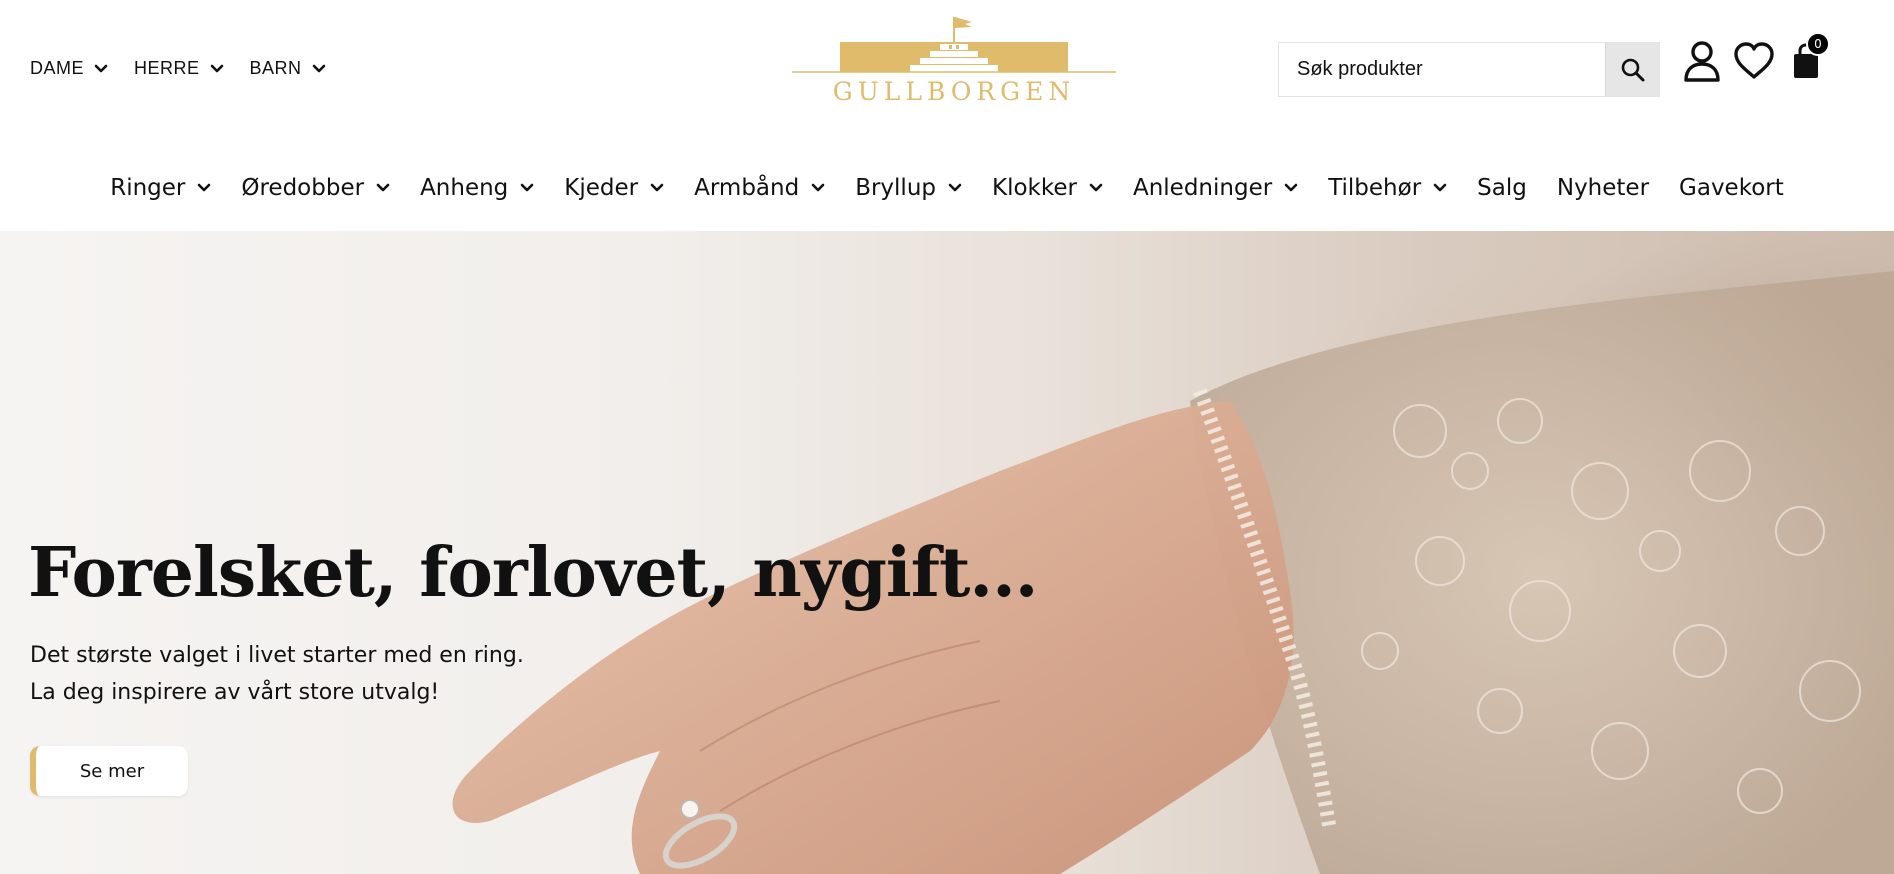  I want to click on gender-nav: DAME HERRE BARN, so click(191, 68).